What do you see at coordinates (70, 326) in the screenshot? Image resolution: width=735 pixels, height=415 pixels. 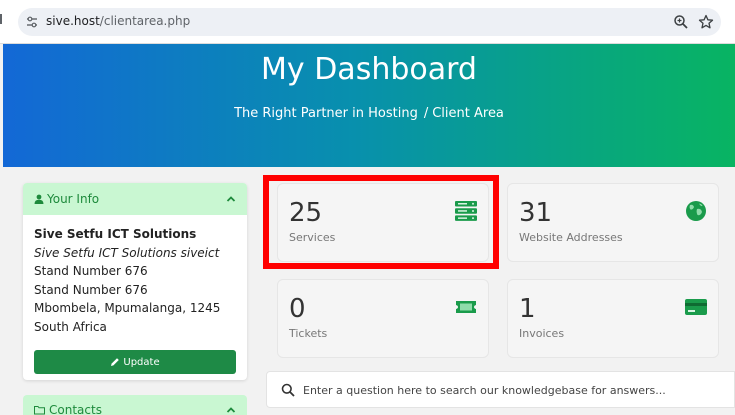 I see `country: South Africa` at bounding box center [70, 326].